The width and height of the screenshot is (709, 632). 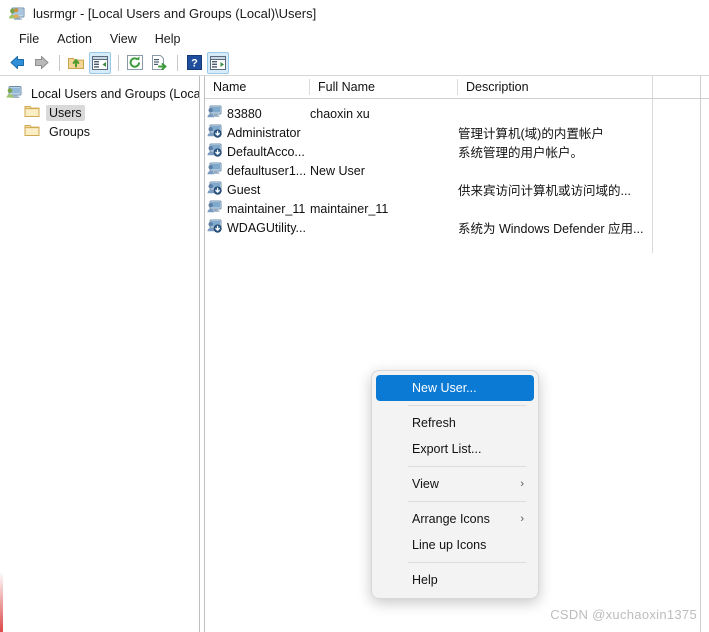 What do you see at coordinates (74, 39) in the screenshot?
I see `menu-action: Action` at bounding box center [74, 39].